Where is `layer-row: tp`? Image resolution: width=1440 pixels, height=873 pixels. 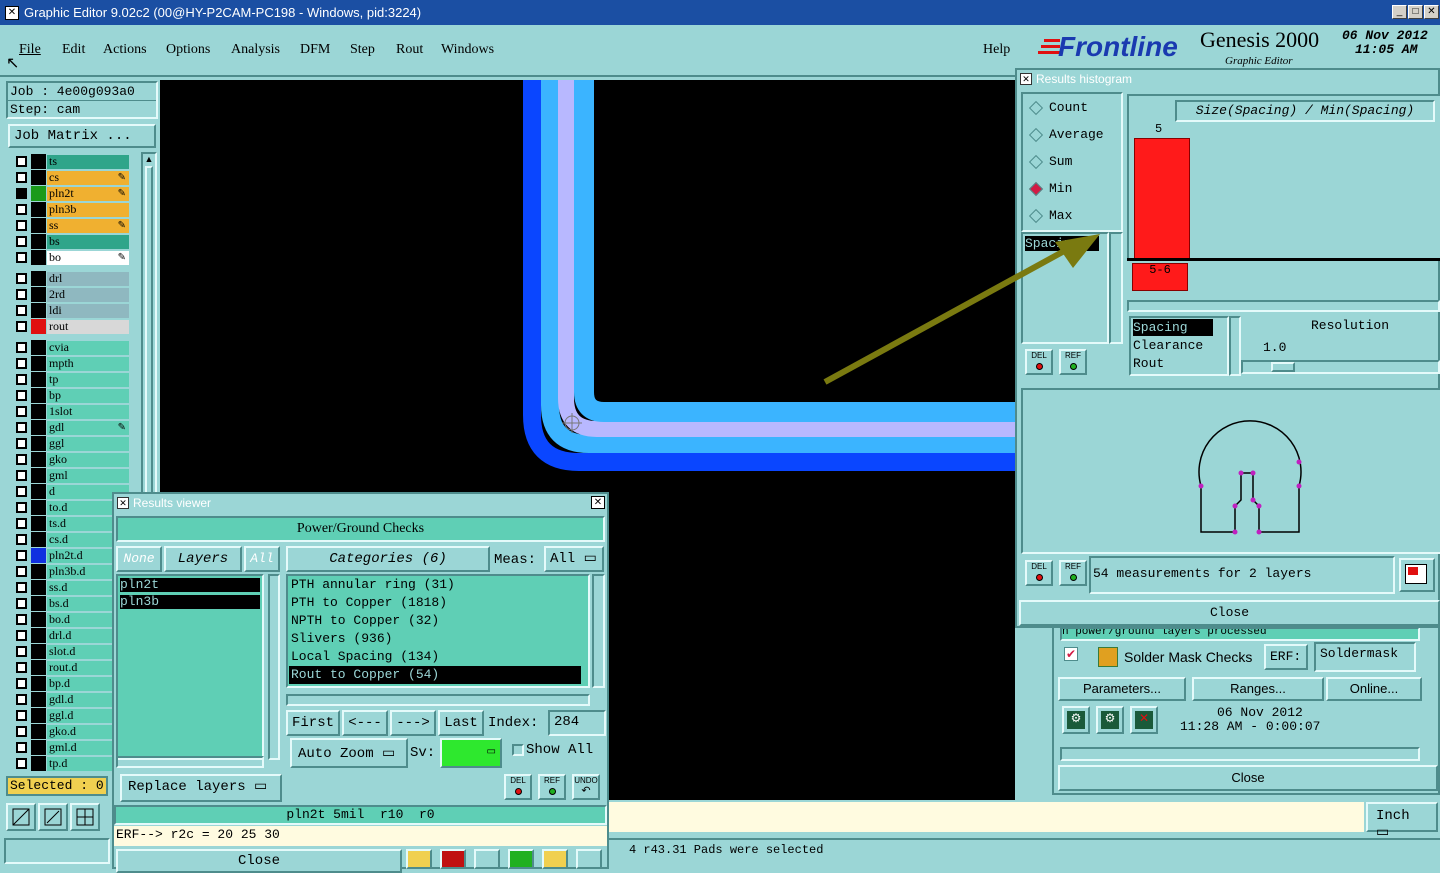
layer-row: tp is located at coordinates (72, 379).